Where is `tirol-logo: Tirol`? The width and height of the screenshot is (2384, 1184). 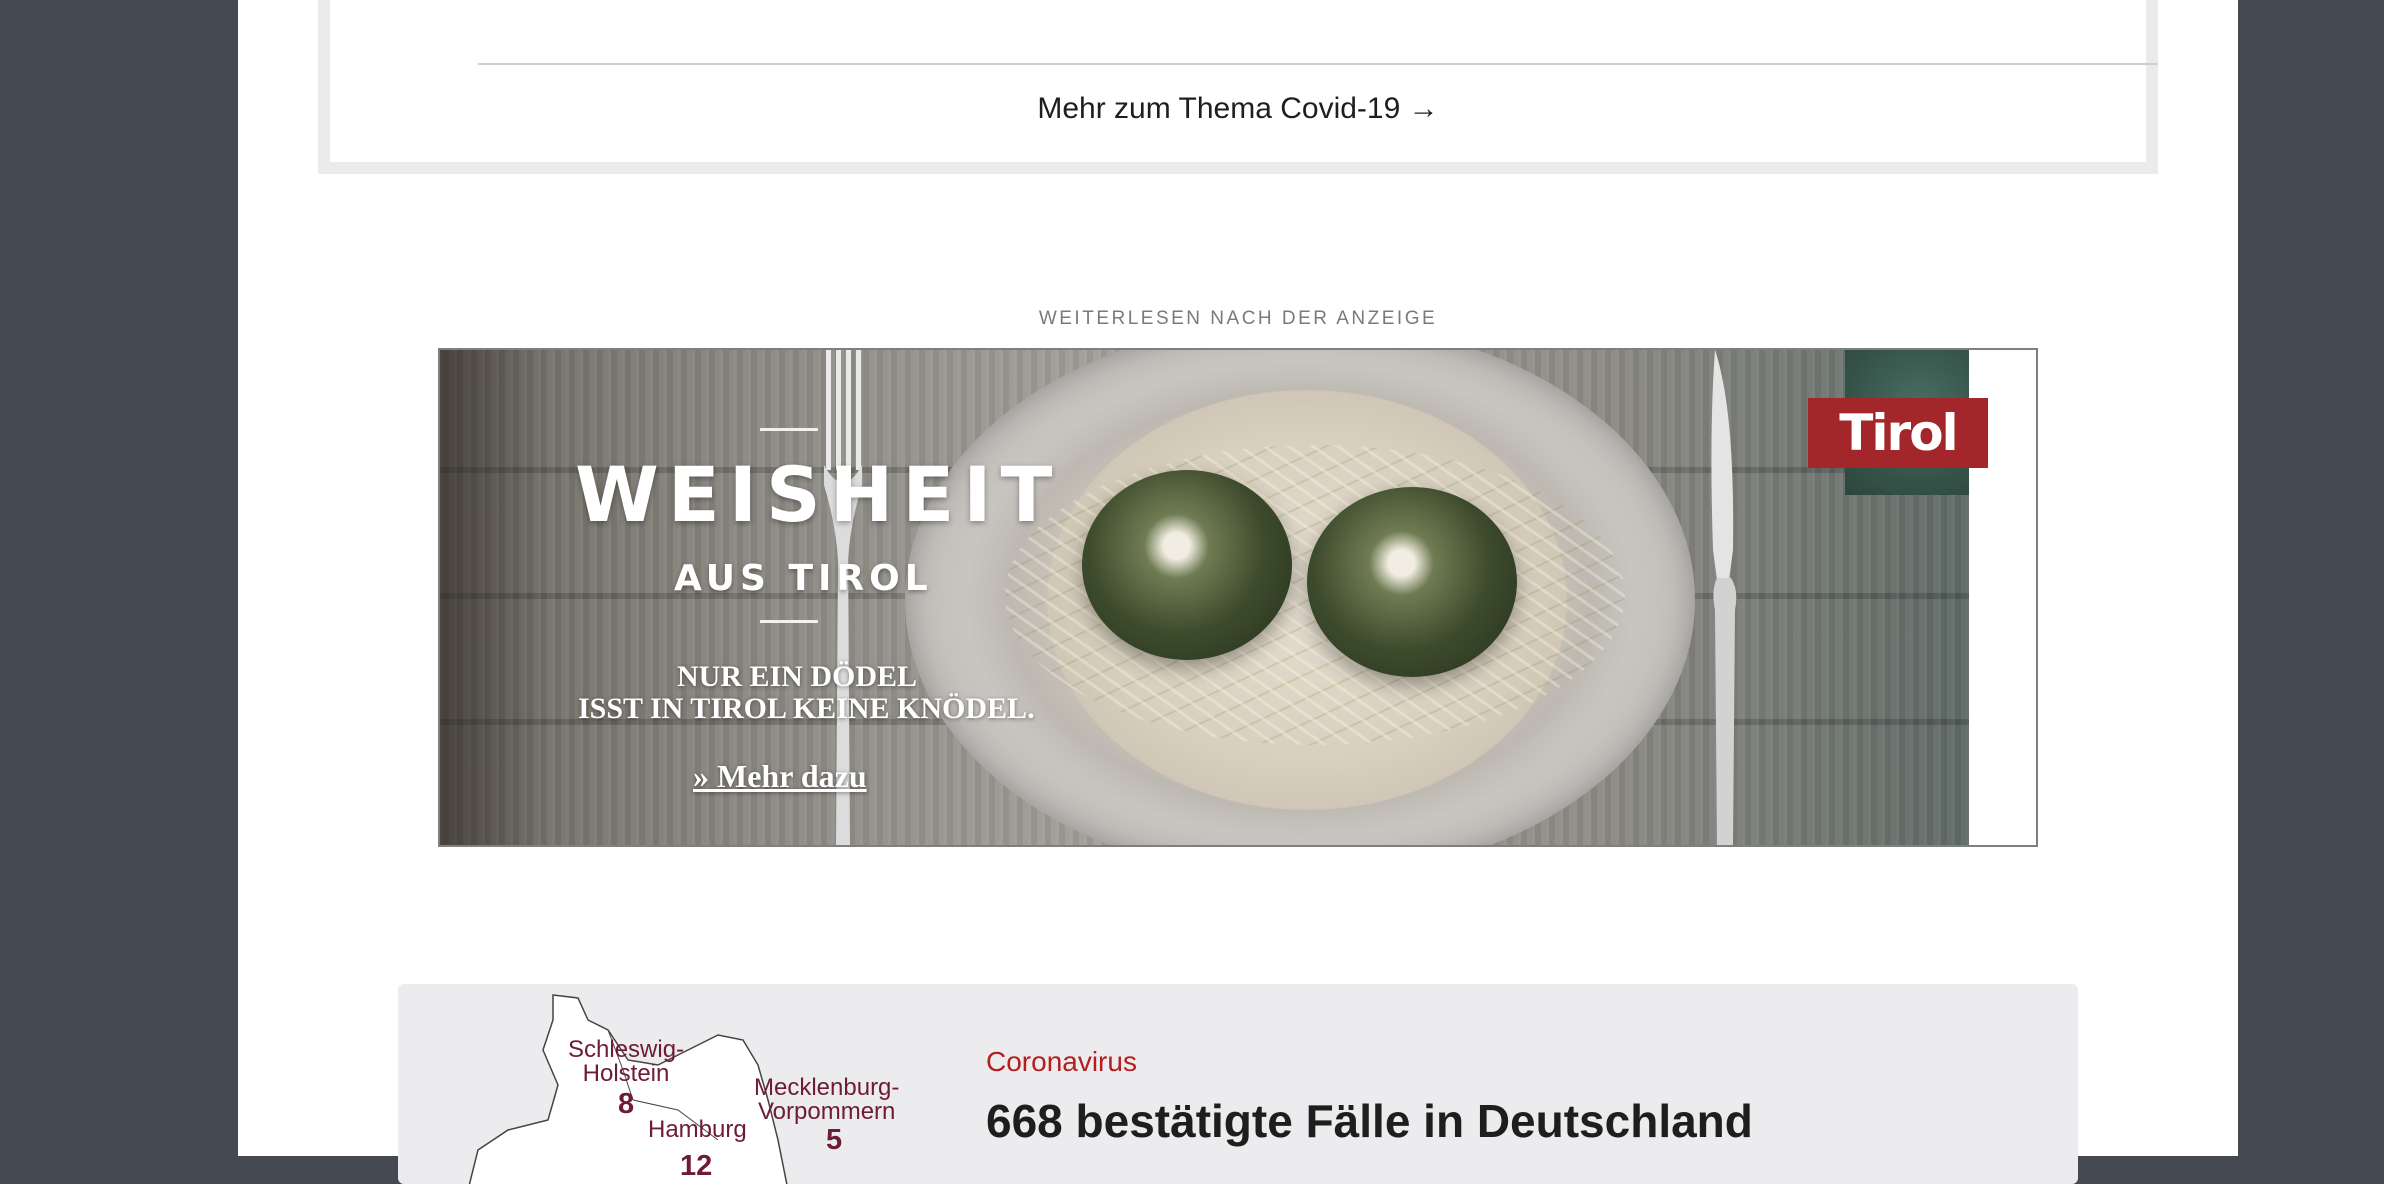 tirol-logo: Tirol is located at coordinates (1898, 433).